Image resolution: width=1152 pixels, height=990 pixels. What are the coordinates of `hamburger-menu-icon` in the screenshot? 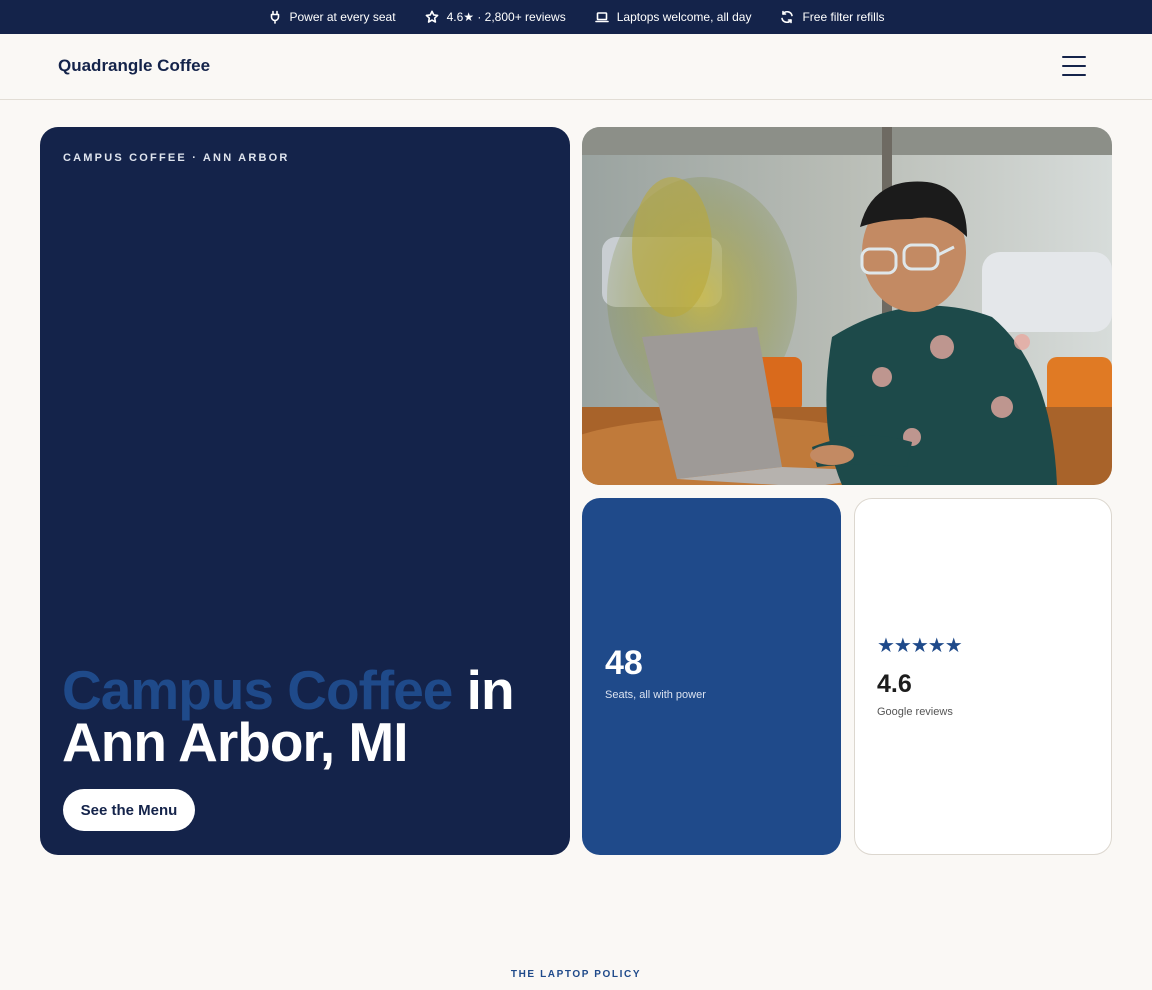 It's located at (1074, 66).